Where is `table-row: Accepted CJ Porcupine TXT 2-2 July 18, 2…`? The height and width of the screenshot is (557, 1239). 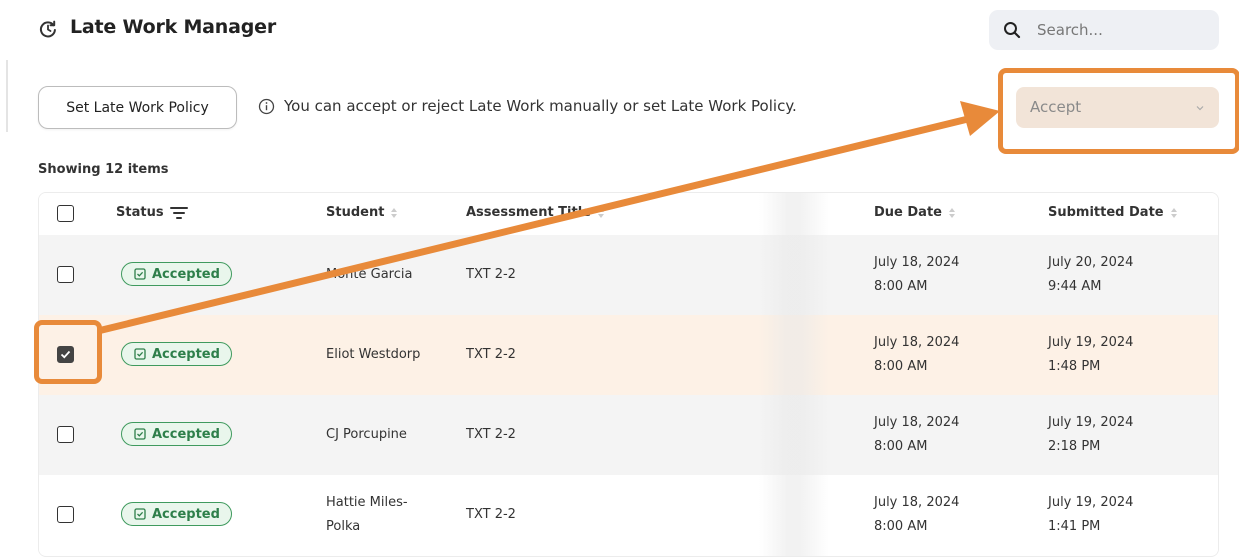 table-row: Accepted CJ Porcupine TXT 2-2 July 18, 2… is located at coordinates (628, 435).